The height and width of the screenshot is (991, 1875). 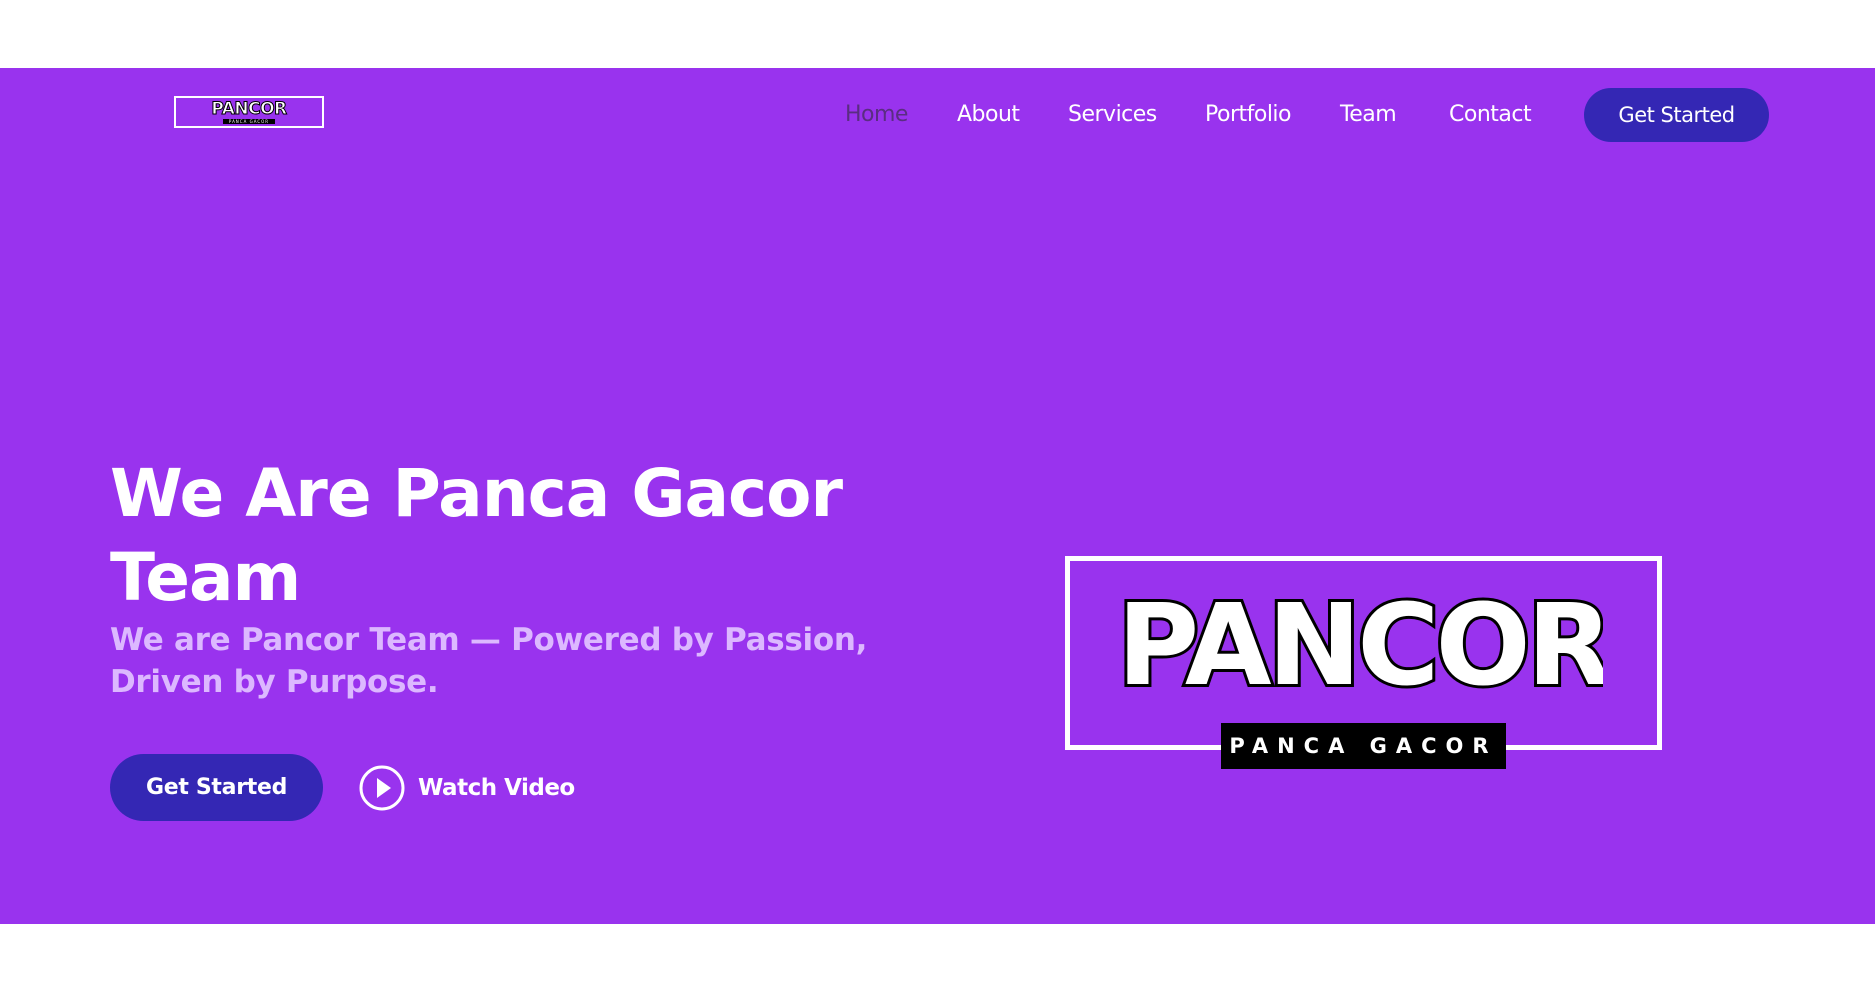 What do you see at coordinates (1363, 746) in the screenshot?
I see `logo-tagline-large: PANCA GACOR` at bounding box center [1363, 746].